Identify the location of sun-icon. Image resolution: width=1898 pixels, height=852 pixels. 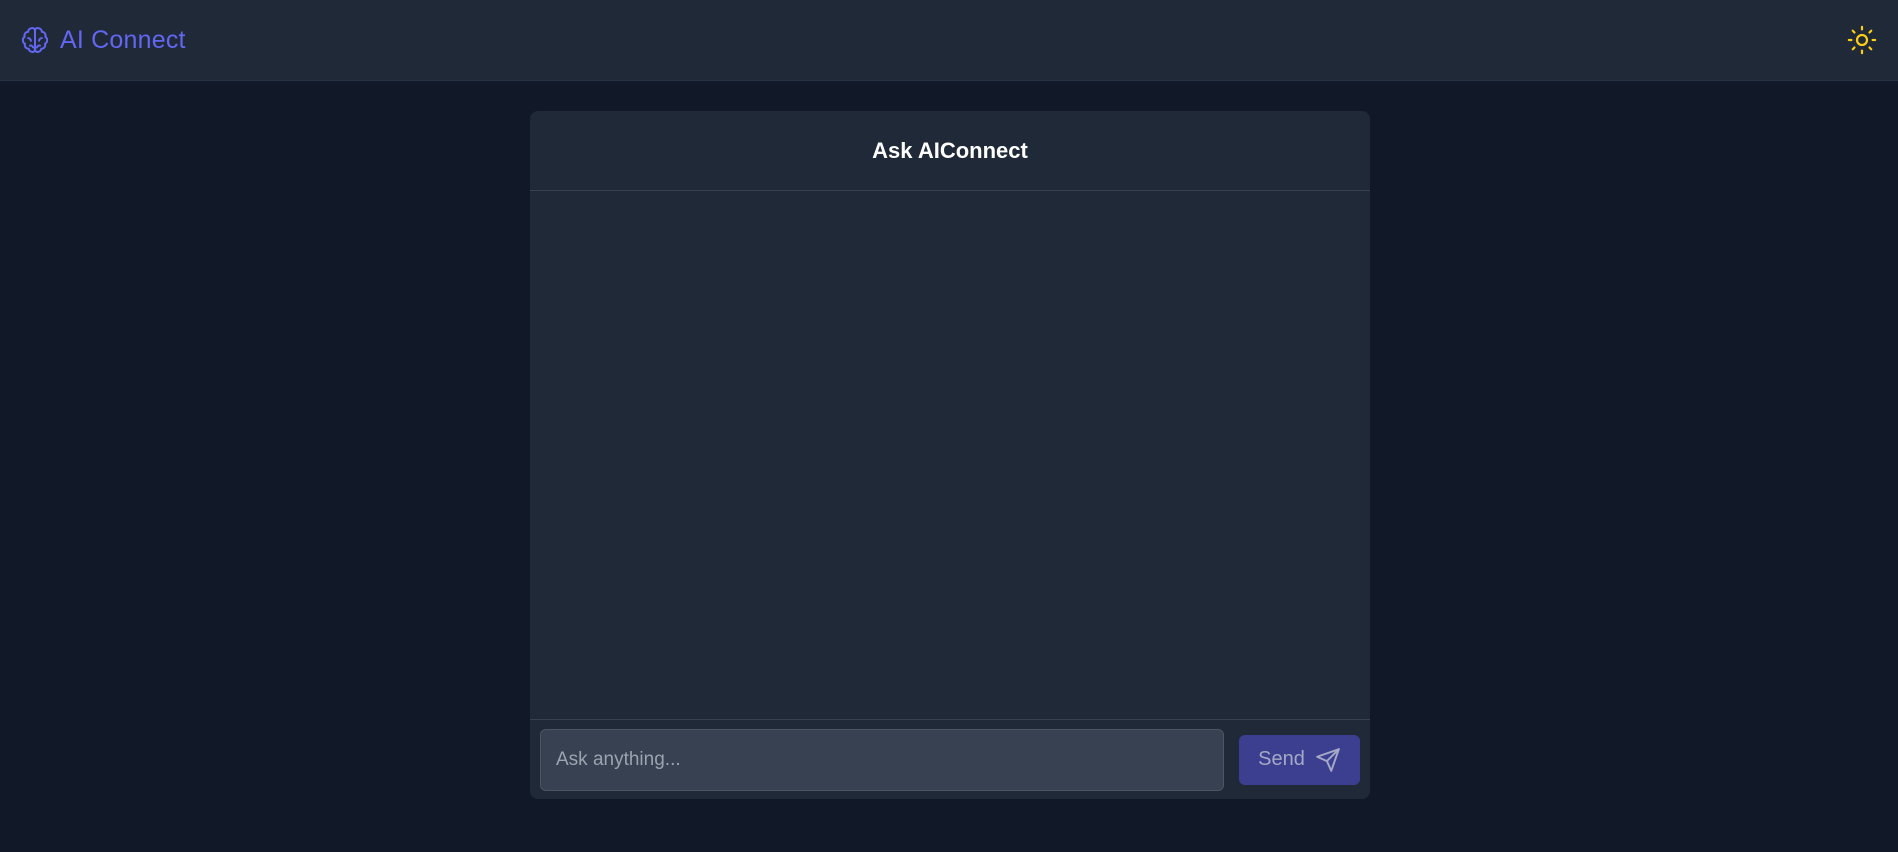
(1862, 40).